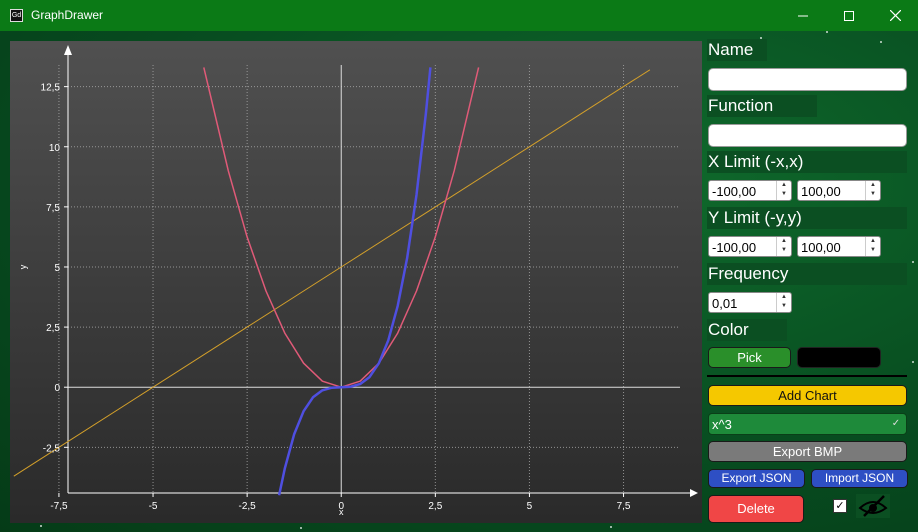  Describe the element at coordinates (807, 274) in the screenshot. I see `frequency-label: Frequency` at that location.